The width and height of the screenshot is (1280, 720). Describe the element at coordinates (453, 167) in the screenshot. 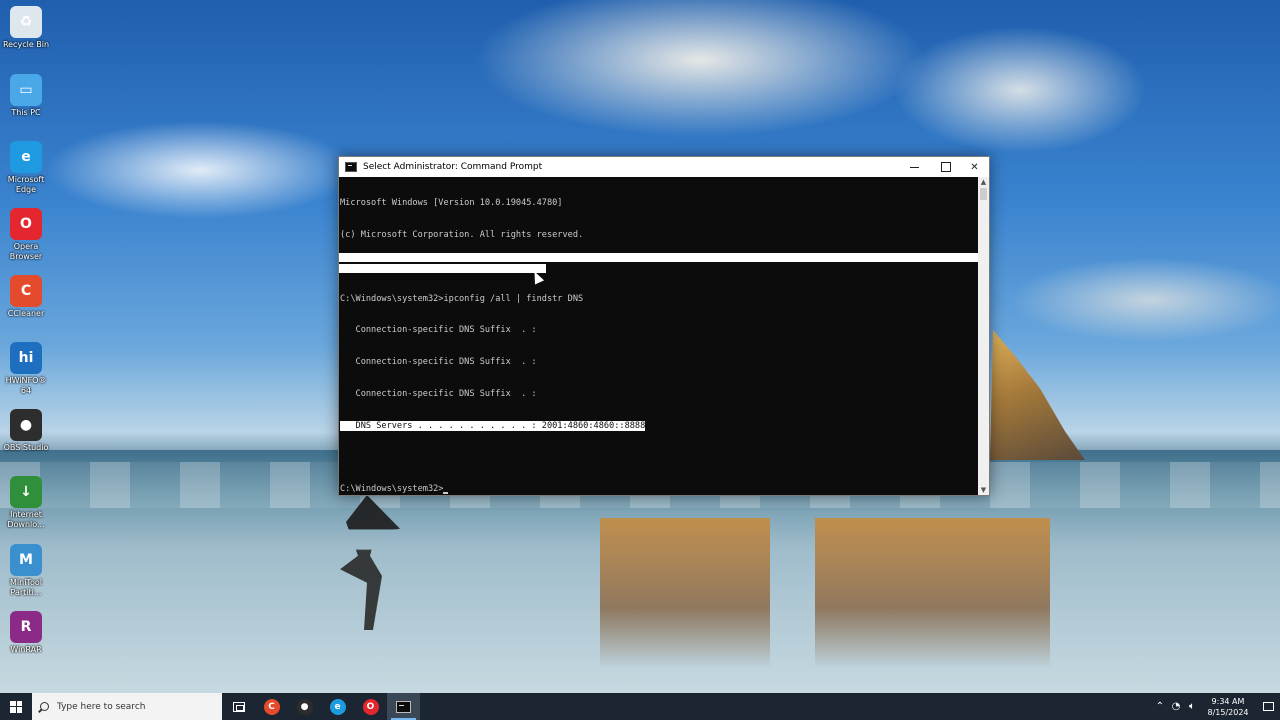

I see `window-title: Select Administrator: Command Prompt` at that location.